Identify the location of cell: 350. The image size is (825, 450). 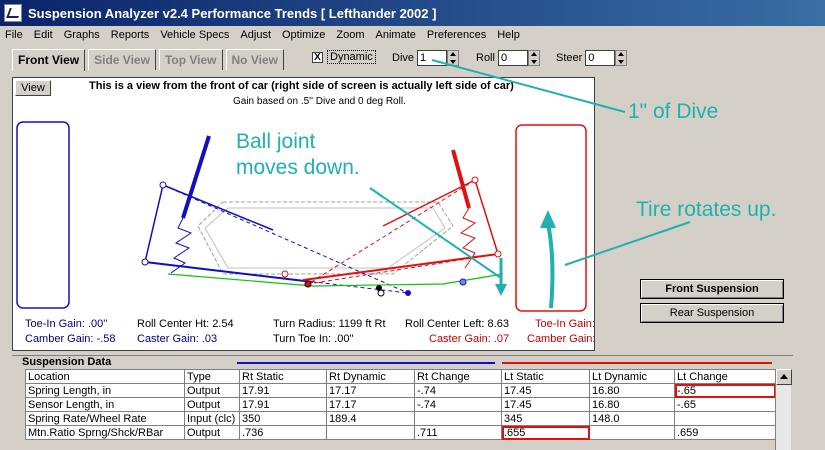
(283, 418).